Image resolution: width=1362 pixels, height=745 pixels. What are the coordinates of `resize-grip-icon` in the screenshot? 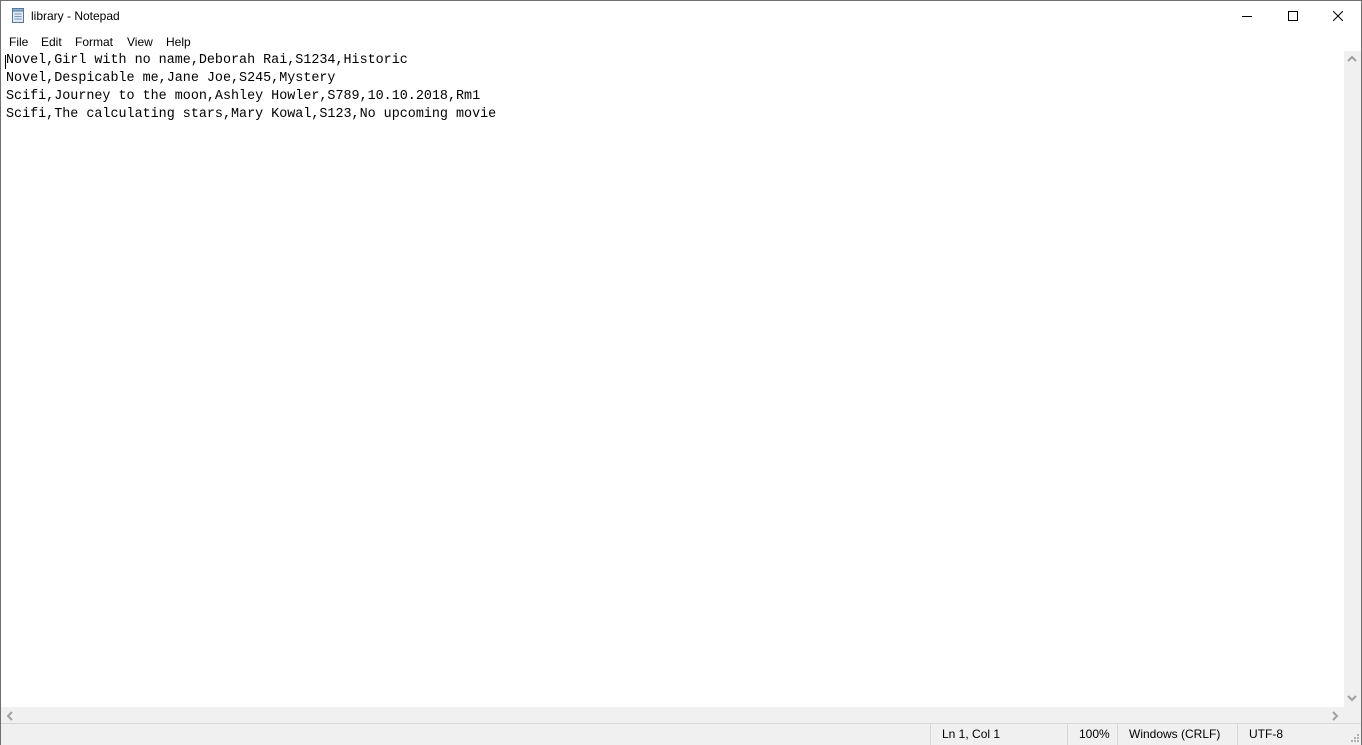 It's located at (1355, 738).